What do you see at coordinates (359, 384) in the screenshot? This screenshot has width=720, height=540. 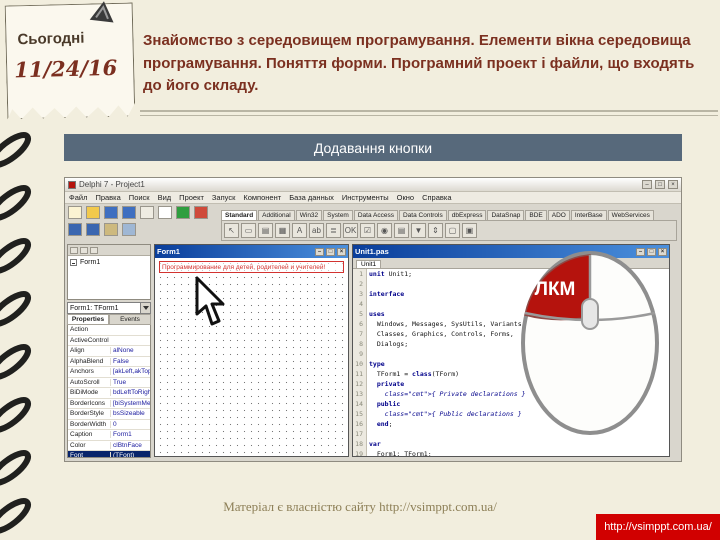 I see `line-number: 12` at bounding box center [359, 384].